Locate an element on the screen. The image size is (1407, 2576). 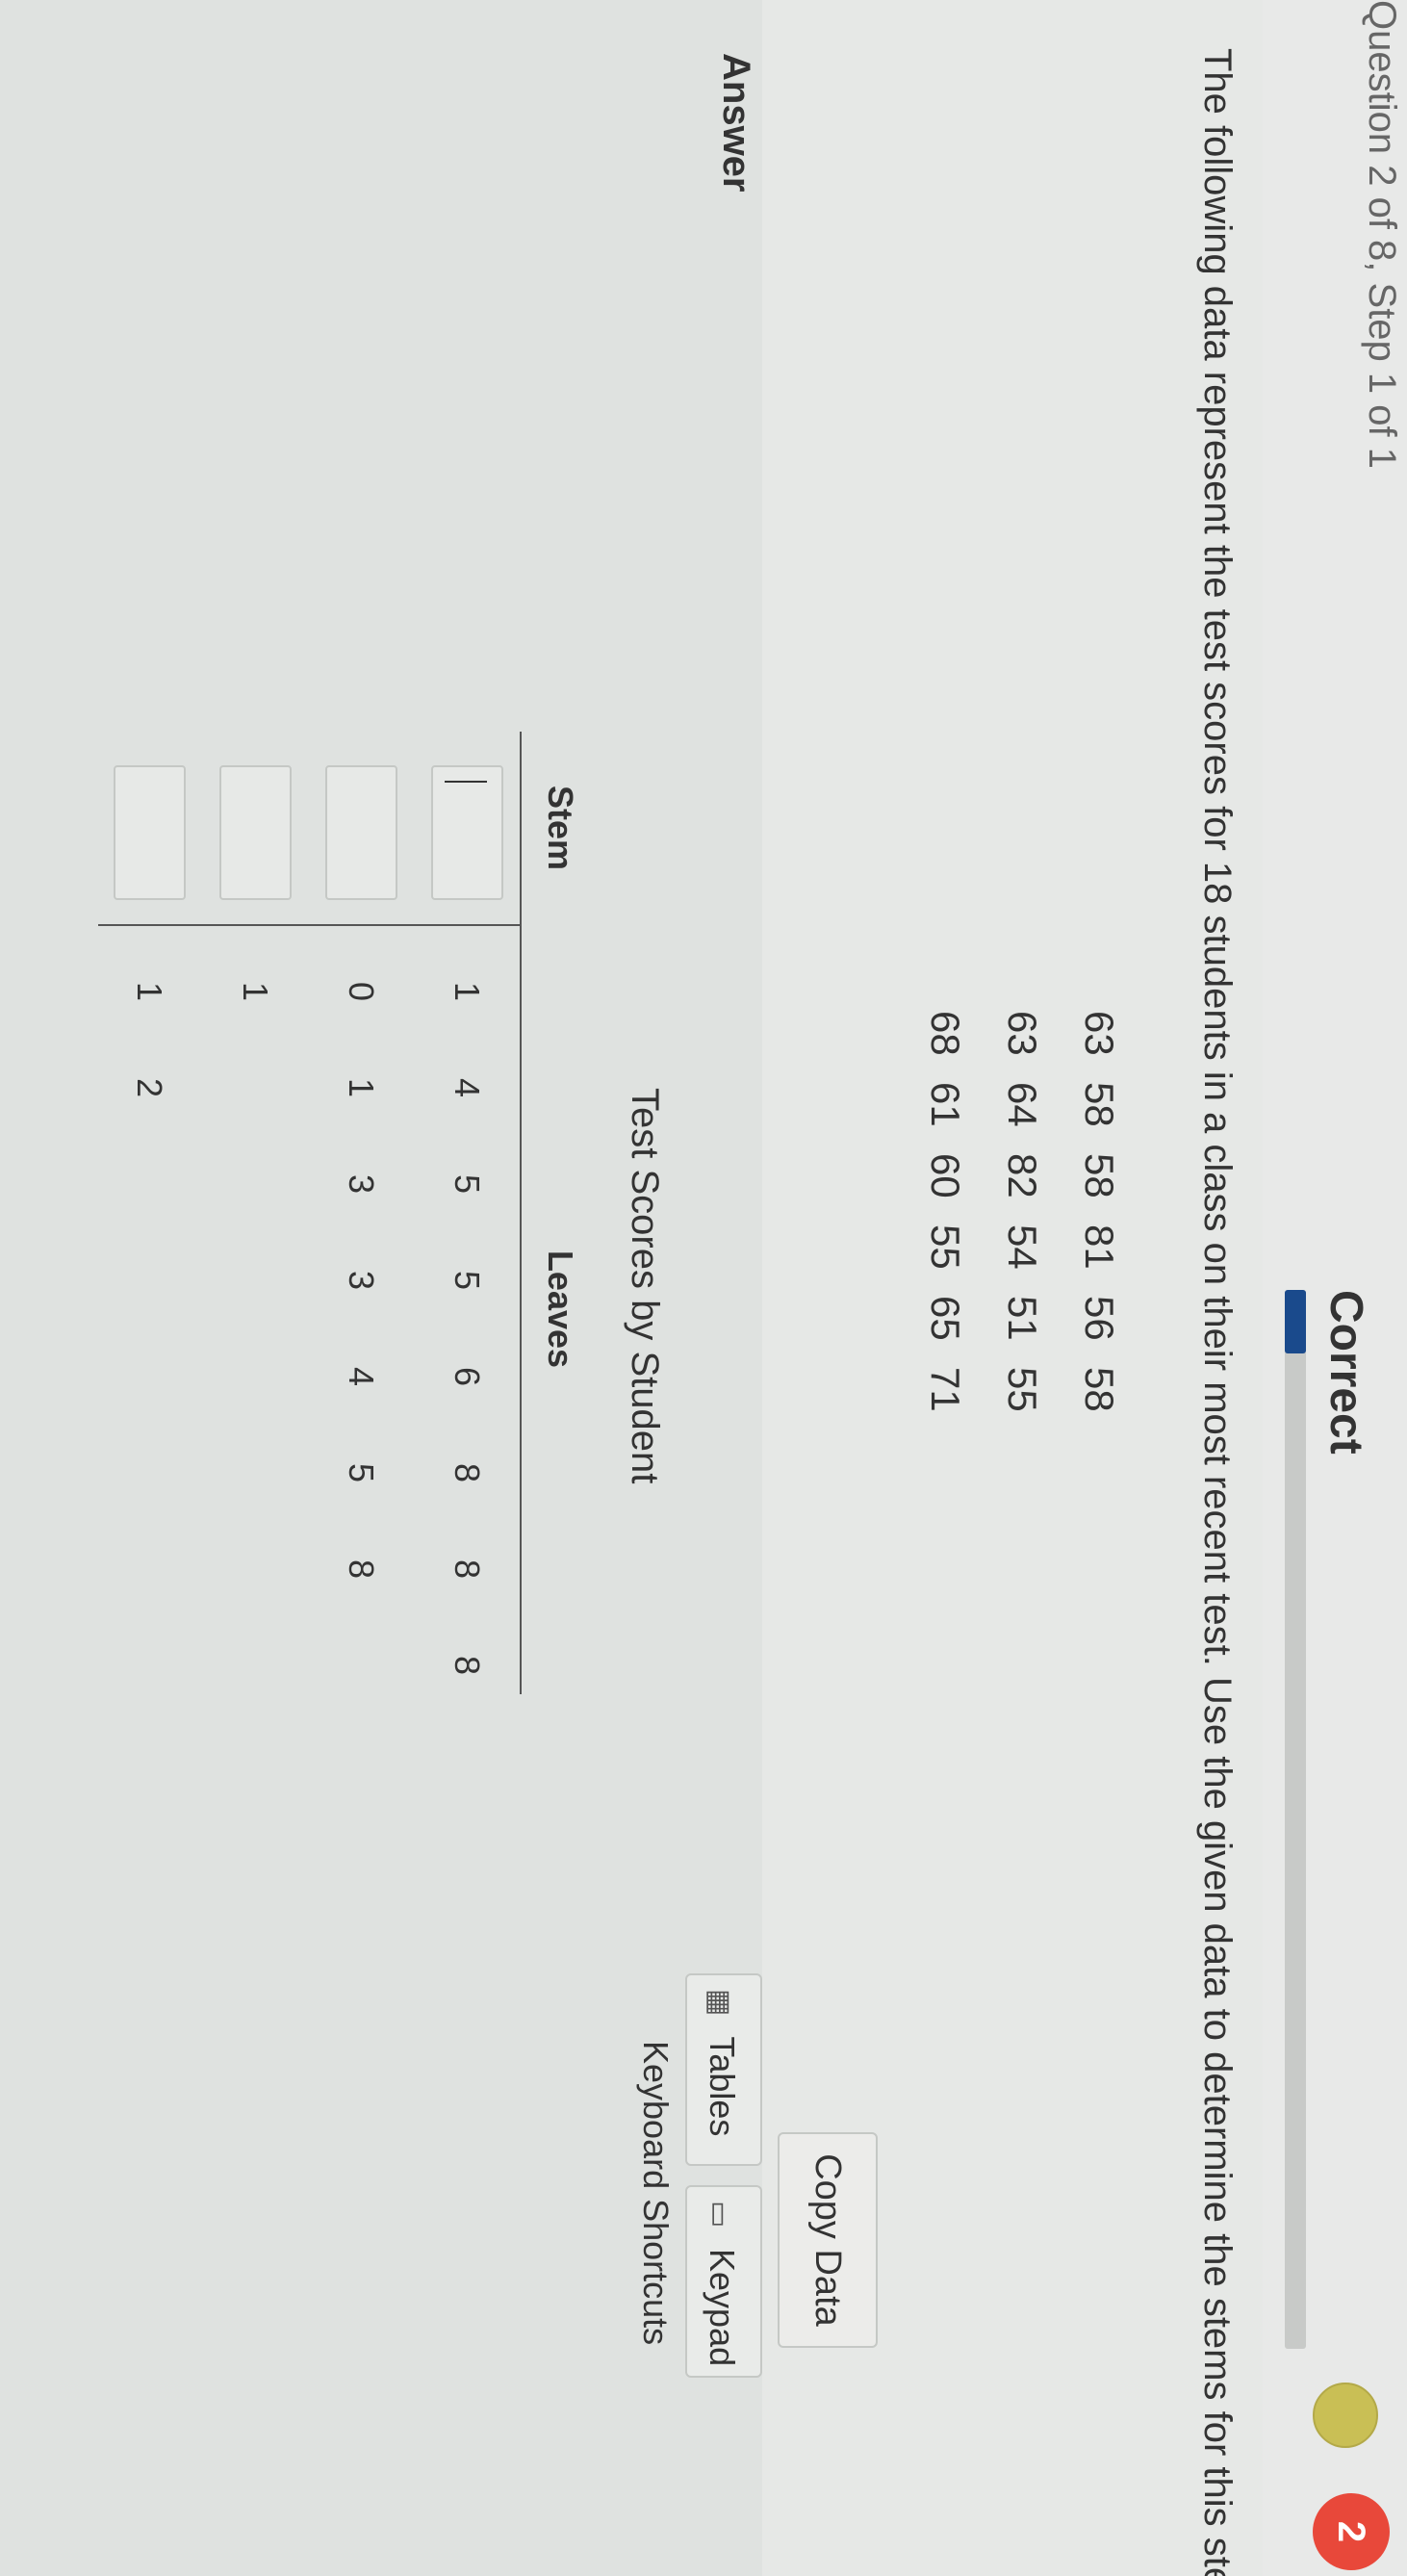
top-bar: Question 2 of 8, Step 1 of 1 Correct 2 is located at coordinates (1334, 1288).